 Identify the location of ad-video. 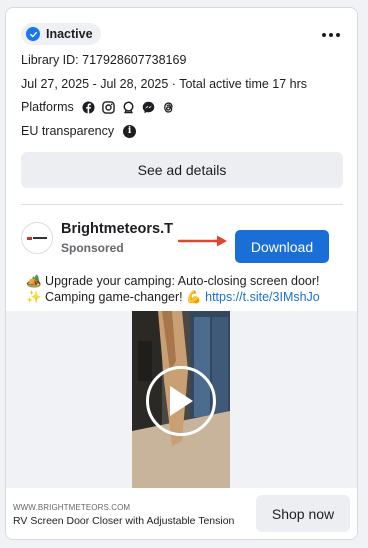
(181, 399).